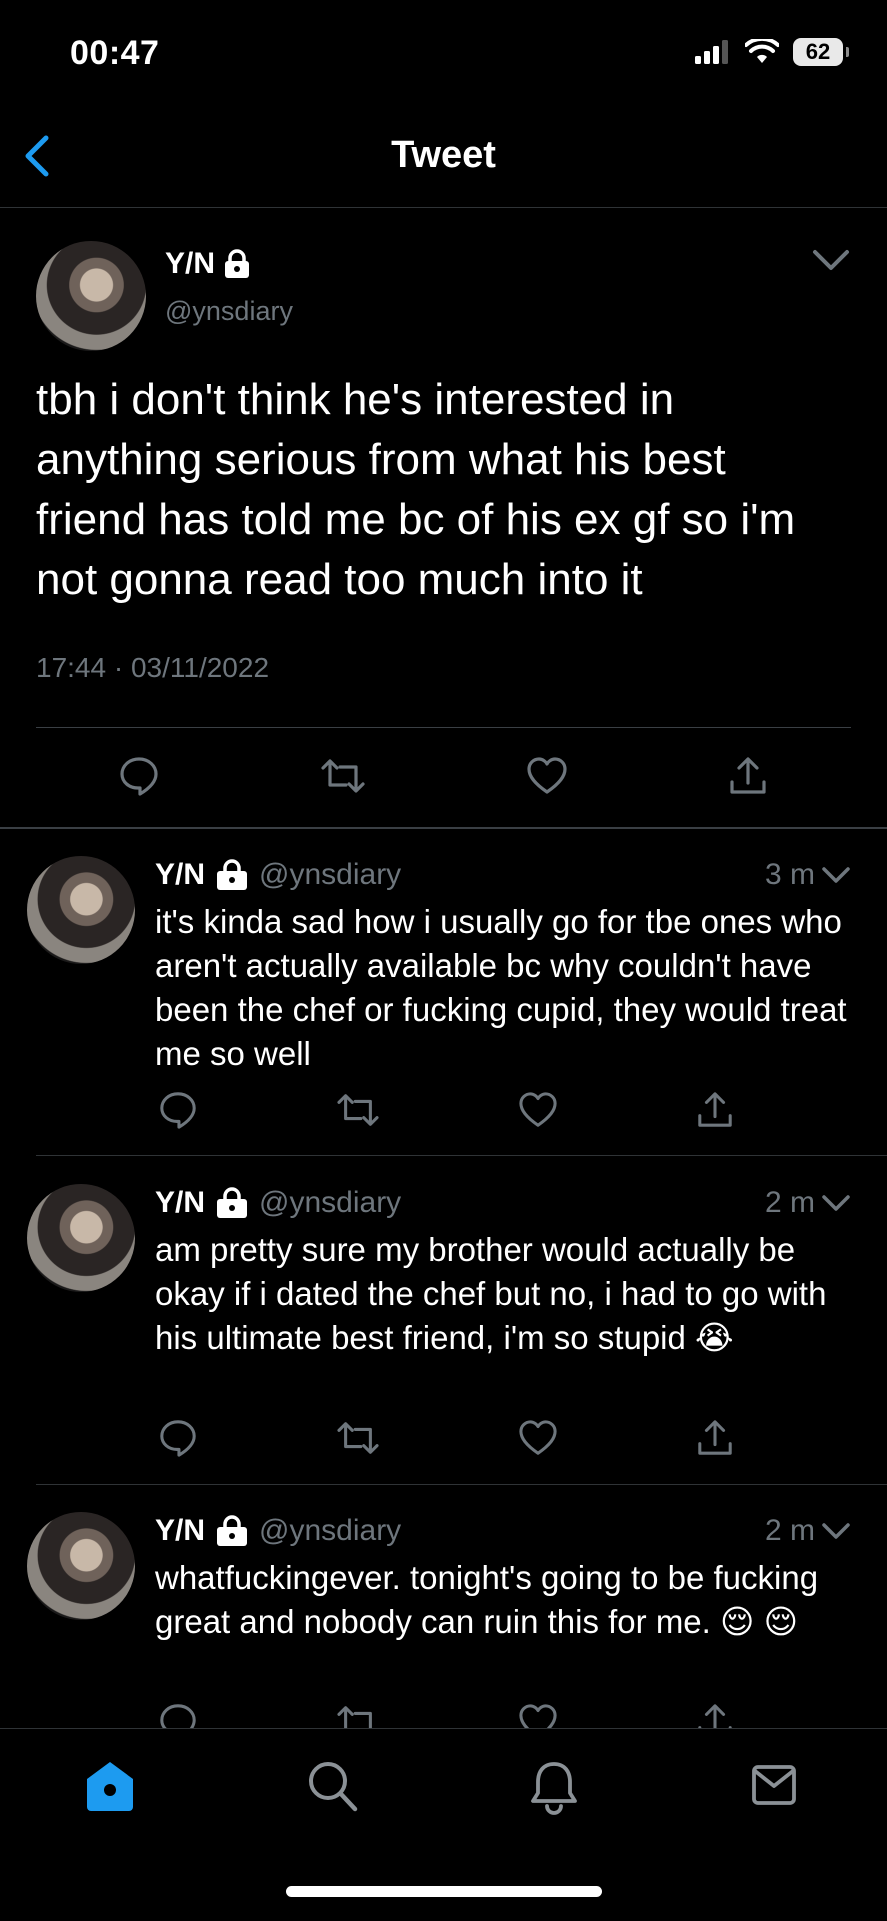 The width and height of the screenshot is (887, 1921). I want to click on tab-messages, so click(774, 1785).